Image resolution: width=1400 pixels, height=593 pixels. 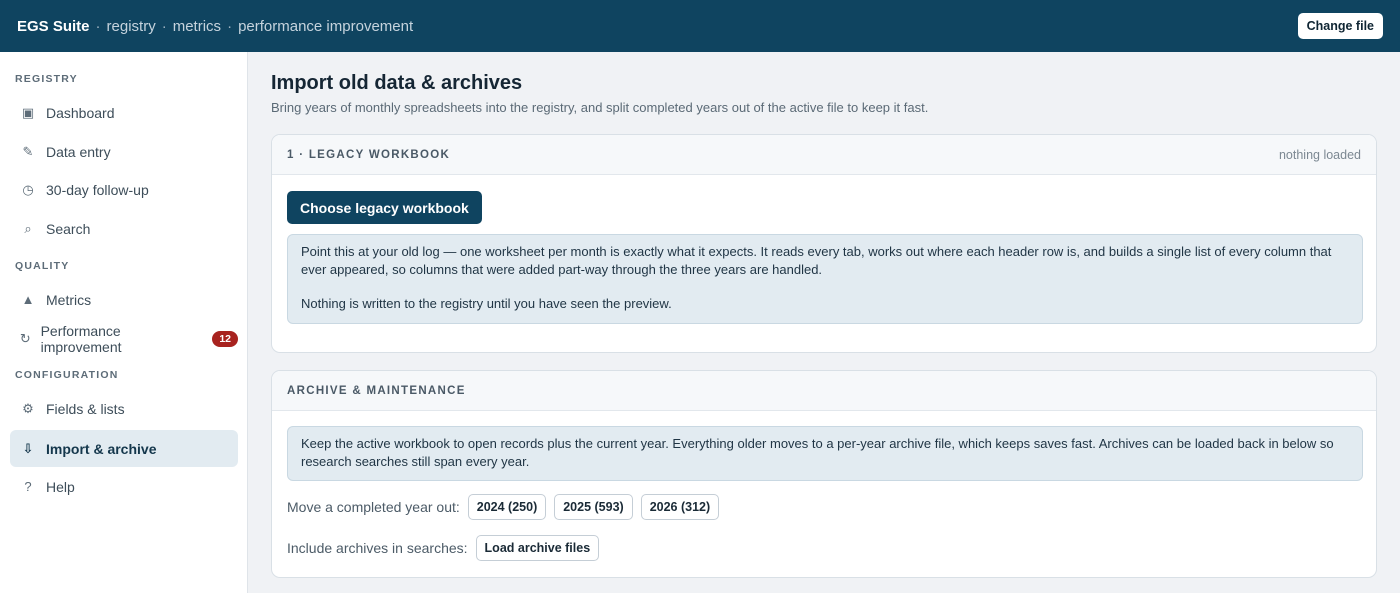 What do you see at coordinates (25, 338) in the screenshot?
I see `refresh-icon: ↻` at bounding box center [25, 338].